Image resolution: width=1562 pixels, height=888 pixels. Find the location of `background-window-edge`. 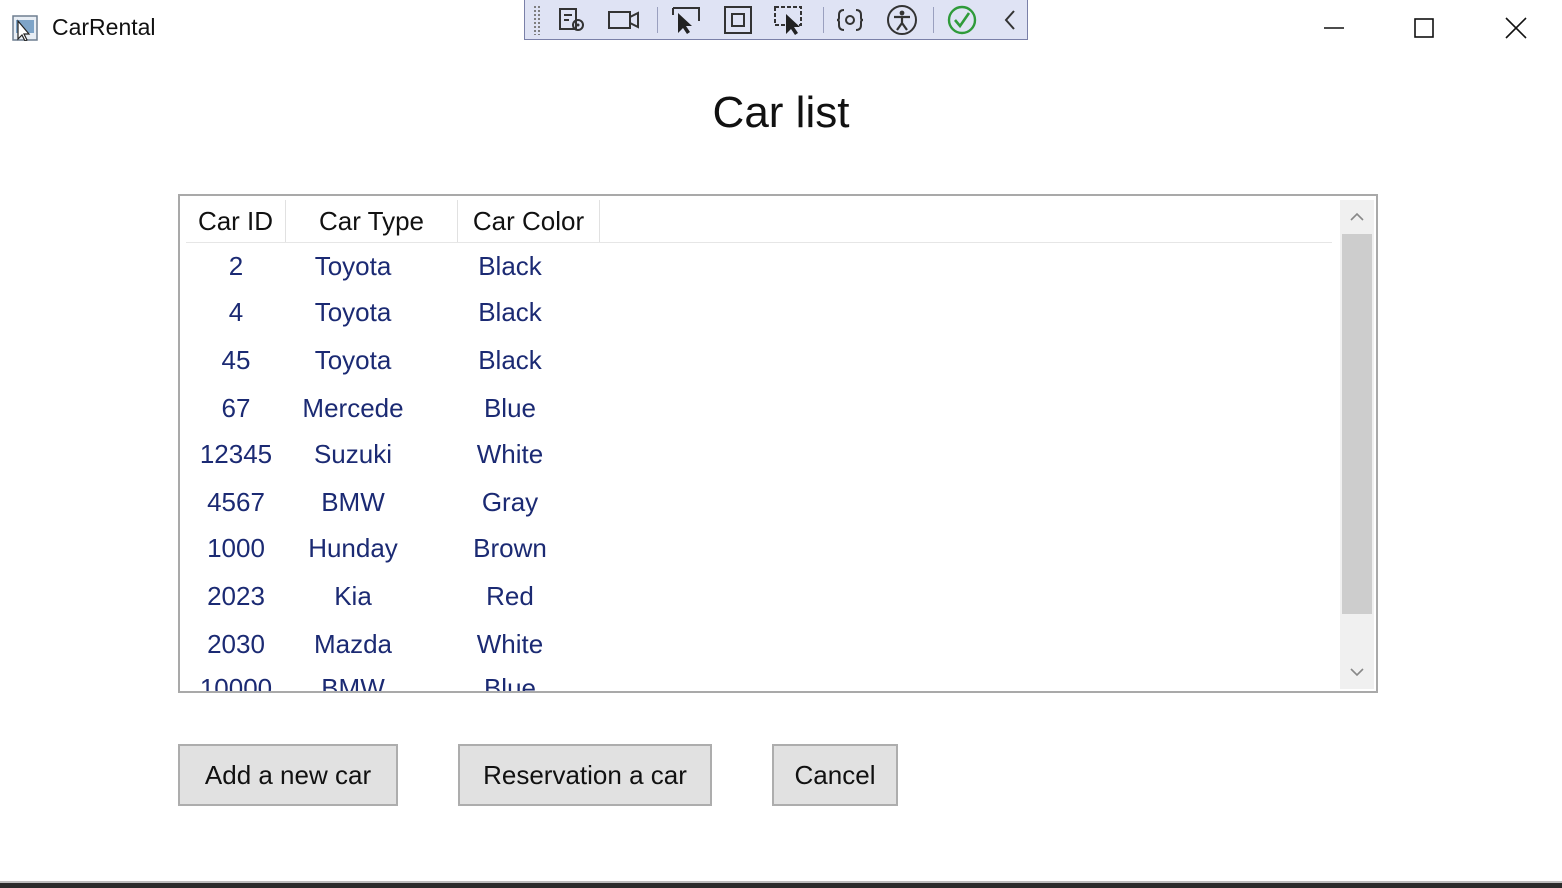

background-window-edge is located at coordinates (781, 884).